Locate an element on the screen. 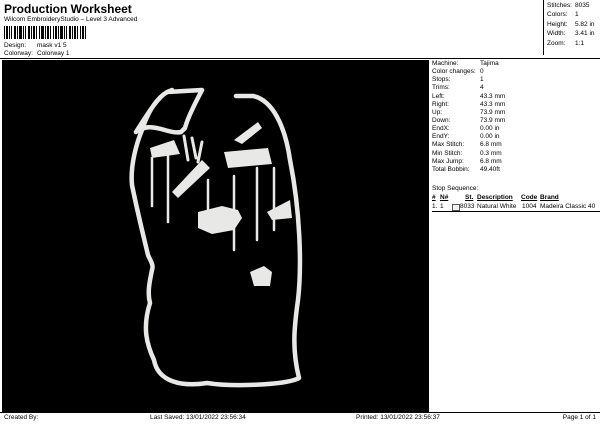  col-description: Description is located at coordinates (495, 197).